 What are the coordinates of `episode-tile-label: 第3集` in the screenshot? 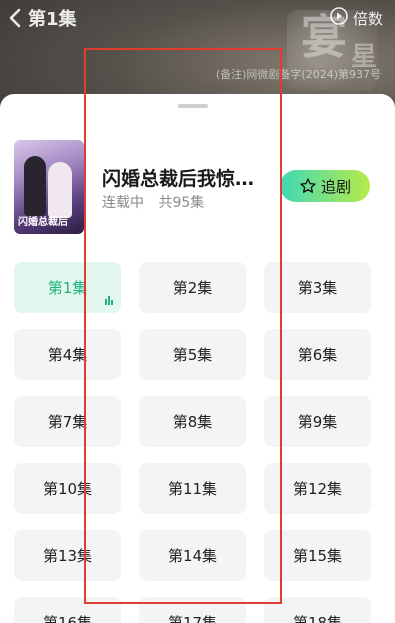 It's located at (317, 288).